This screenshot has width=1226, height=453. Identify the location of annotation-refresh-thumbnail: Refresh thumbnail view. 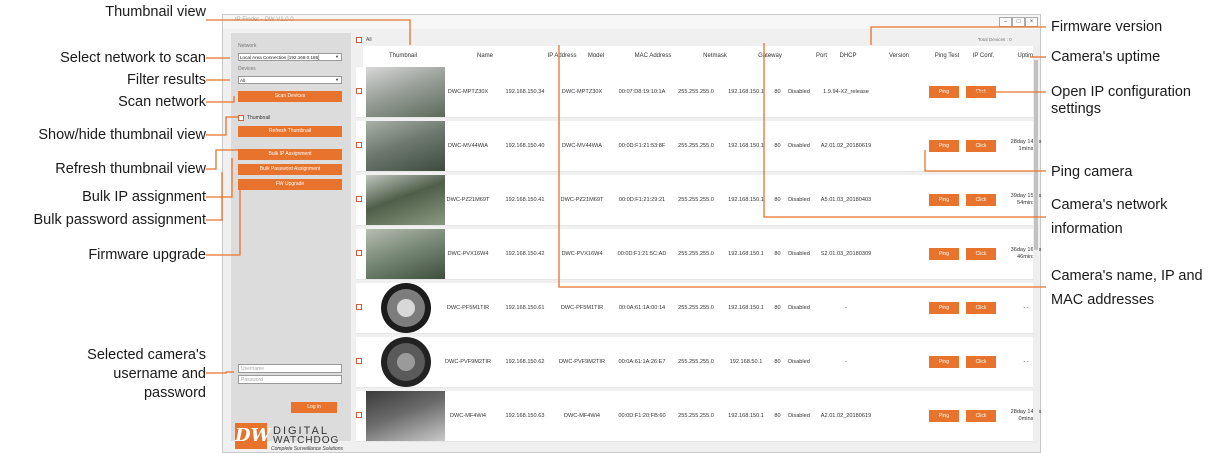
(130, 169).